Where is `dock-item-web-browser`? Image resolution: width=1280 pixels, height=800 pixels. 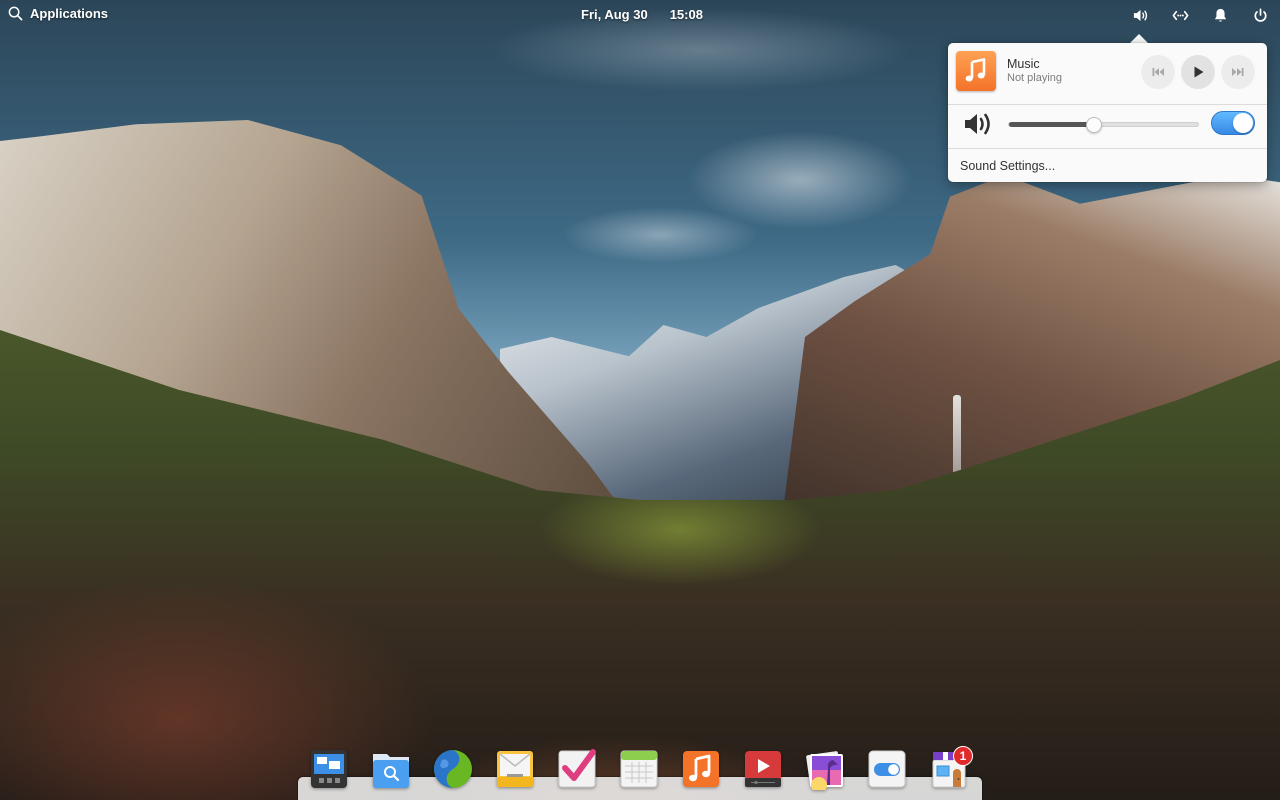
dock-item-web-browser is located at coordinates (453, 769).